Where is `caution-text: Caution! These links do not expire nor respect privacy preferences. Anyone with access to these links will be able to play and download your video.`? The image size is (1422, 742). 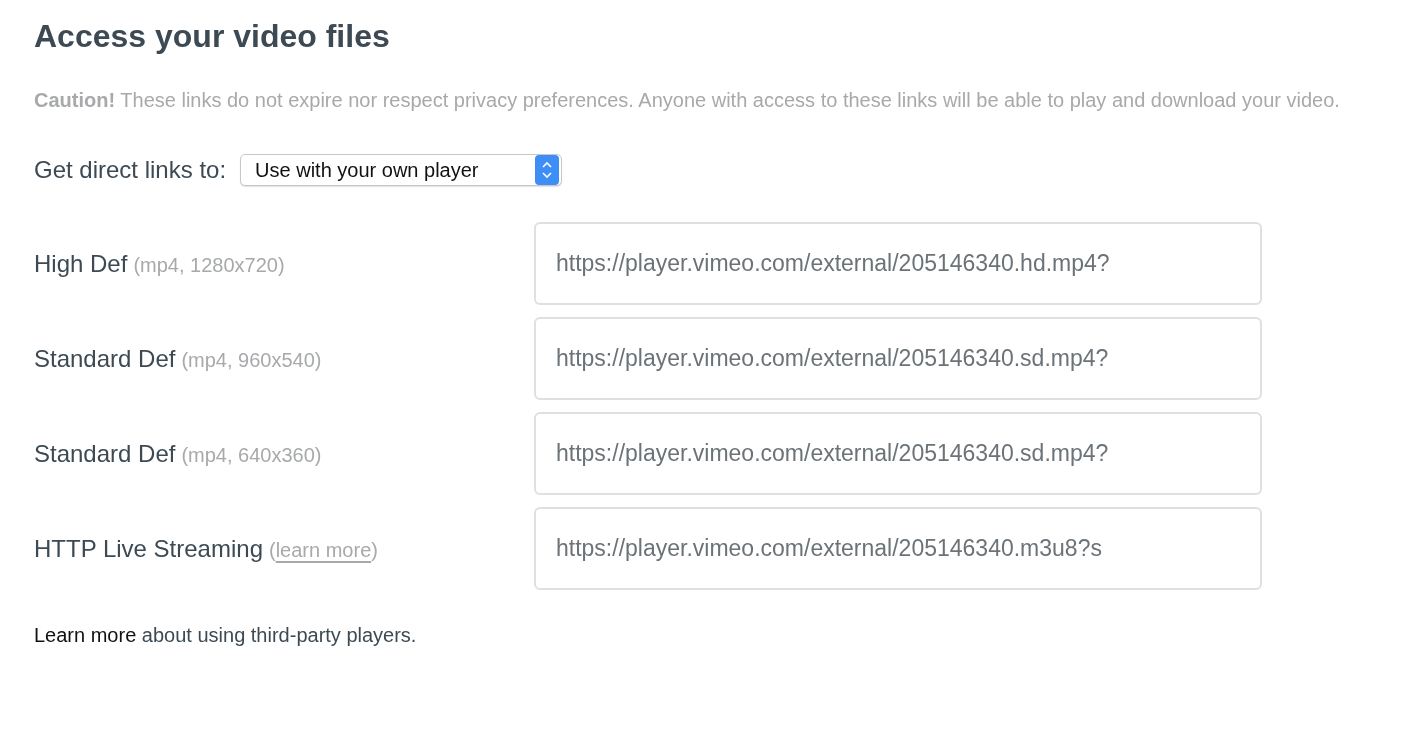
caution-text: Caution! These links do not expire nor respect privacy preferences. Anyone with access to these links will be able to play and download your video. is located at coordinates (687, 100).